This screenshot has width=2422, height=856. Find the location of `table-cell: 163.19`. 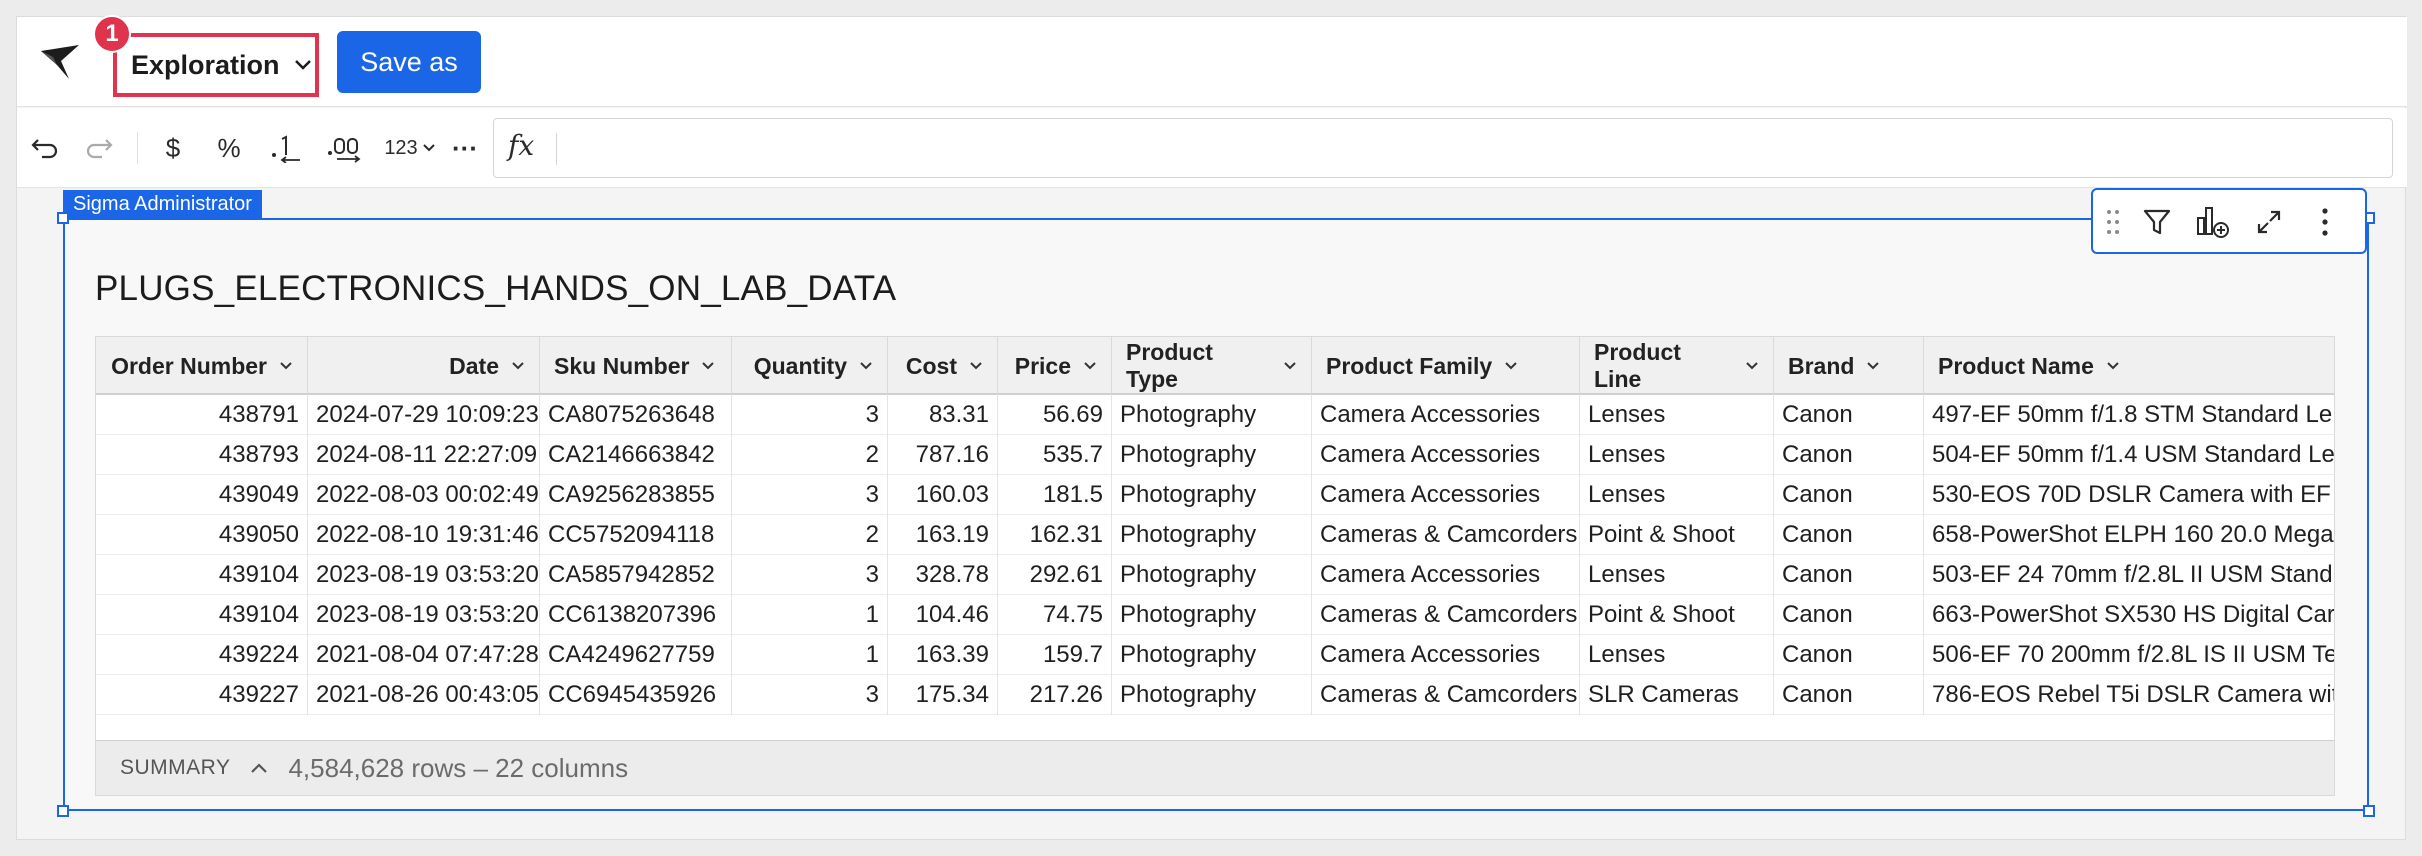

table-cell: 163.19 is located at coordinates (943, 535).